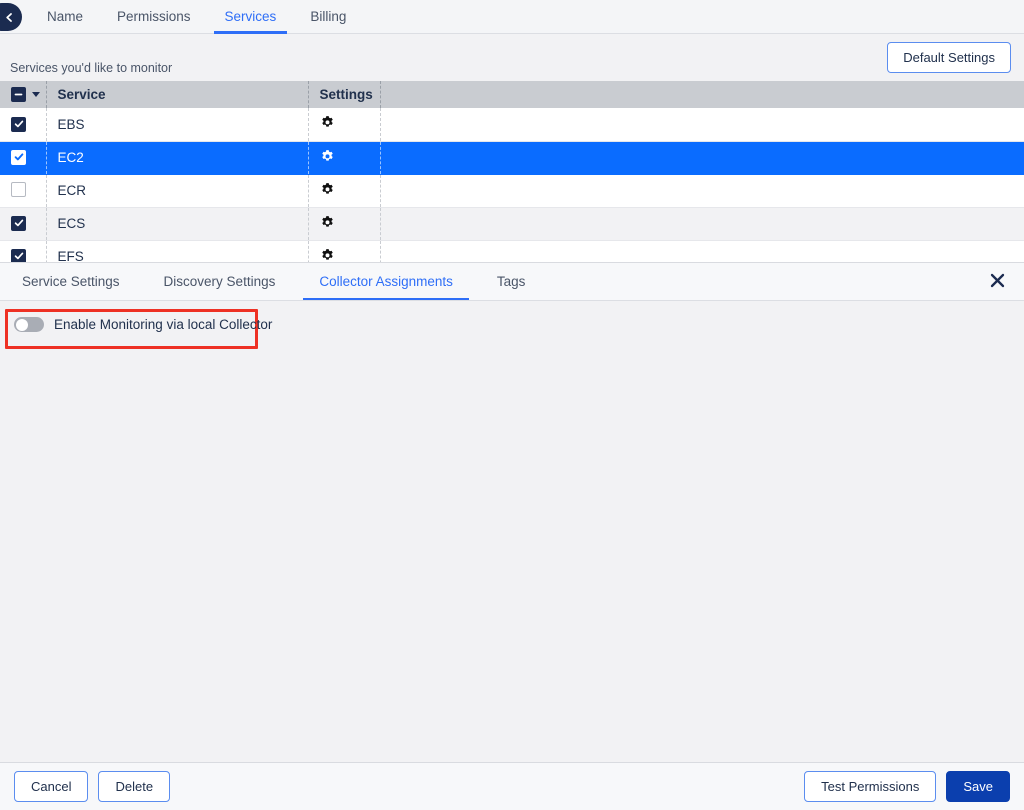  I want to click on delete-button: Delete, so click(134, 786).